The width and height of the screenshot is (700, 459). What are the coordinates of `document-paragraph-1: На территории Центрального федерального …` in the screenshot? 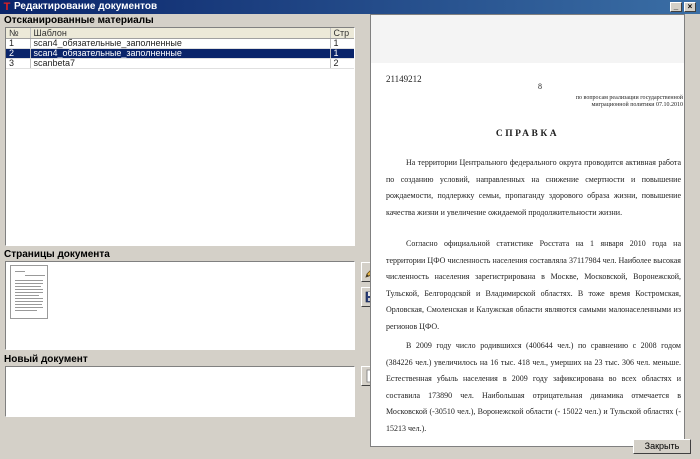 It's located at (533, 187).